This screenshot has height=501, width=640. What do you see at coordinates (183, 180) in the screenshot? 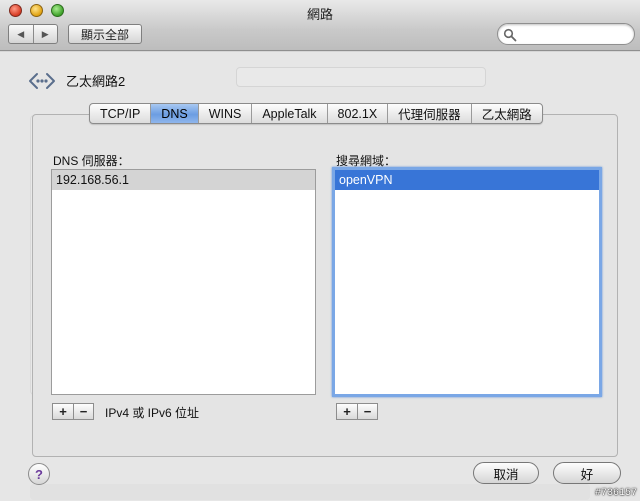
I see `list-item: 192.168.56.1` at bounding box center [183, 180].